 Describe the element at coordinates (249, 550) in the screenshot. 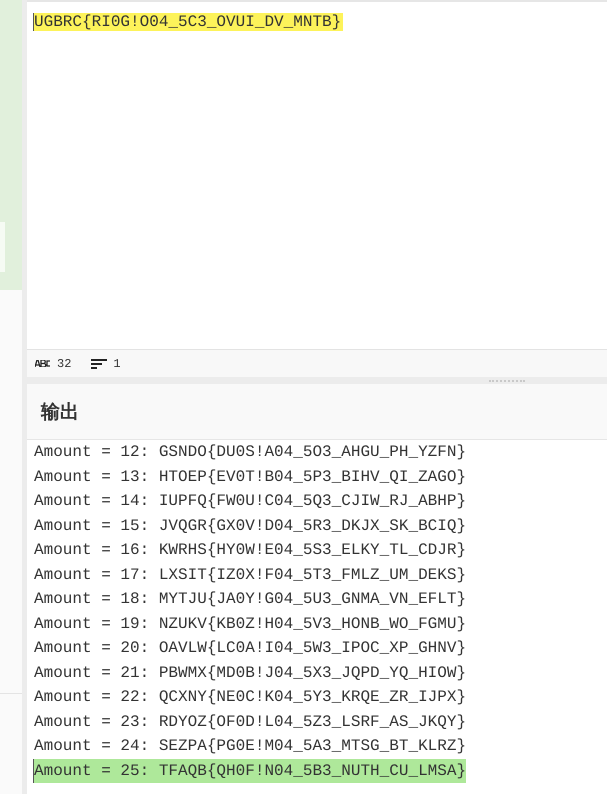

I see `output-line: Amount = 16: KWRHS{HY0W!E04_5S3_ELKY_TL_CDJR}` at that location.